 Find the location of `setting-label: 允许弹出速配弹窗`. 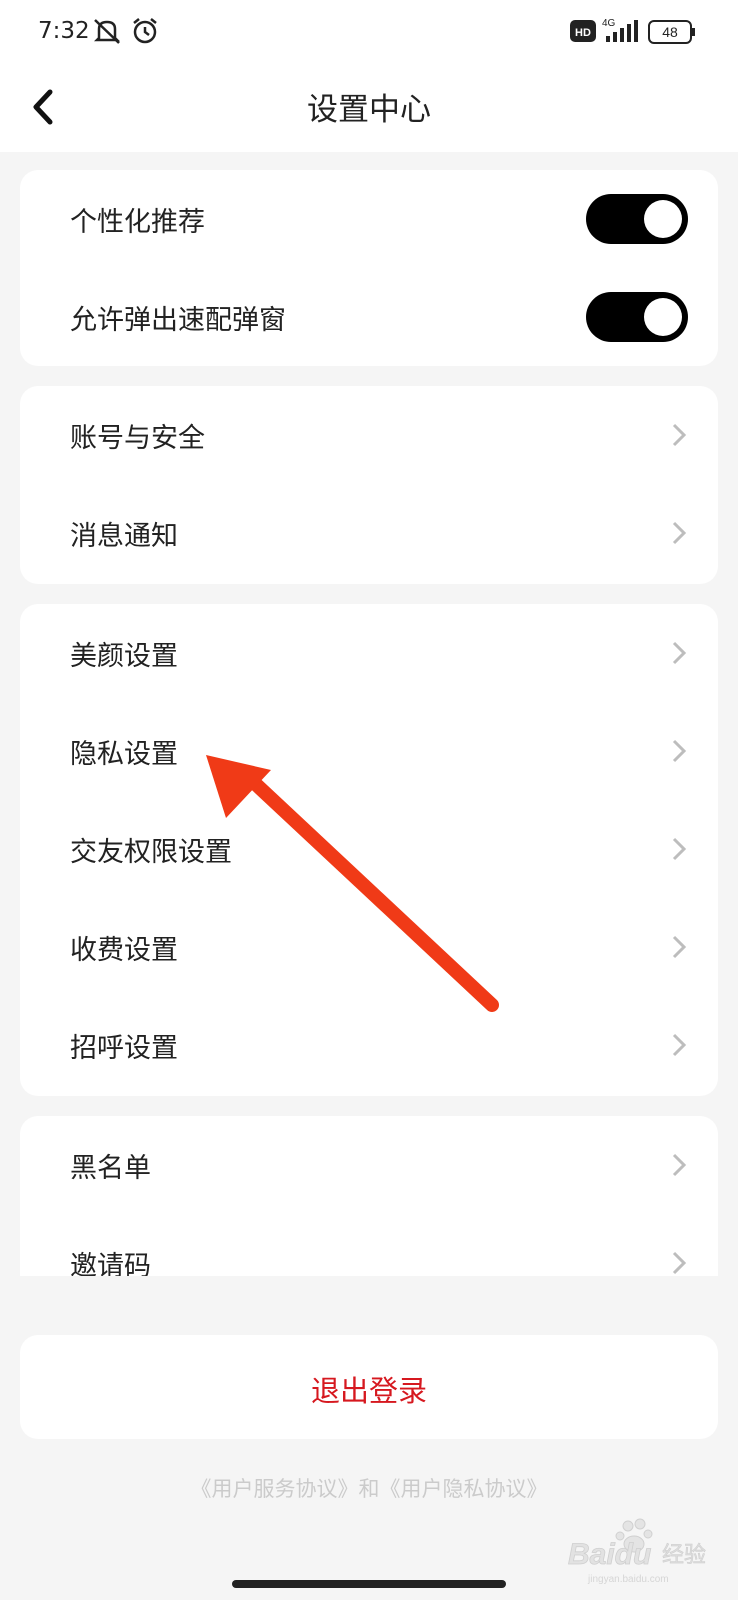

setting-label: 允许弹出速配弹窗 is located at coordinates (178, 320).